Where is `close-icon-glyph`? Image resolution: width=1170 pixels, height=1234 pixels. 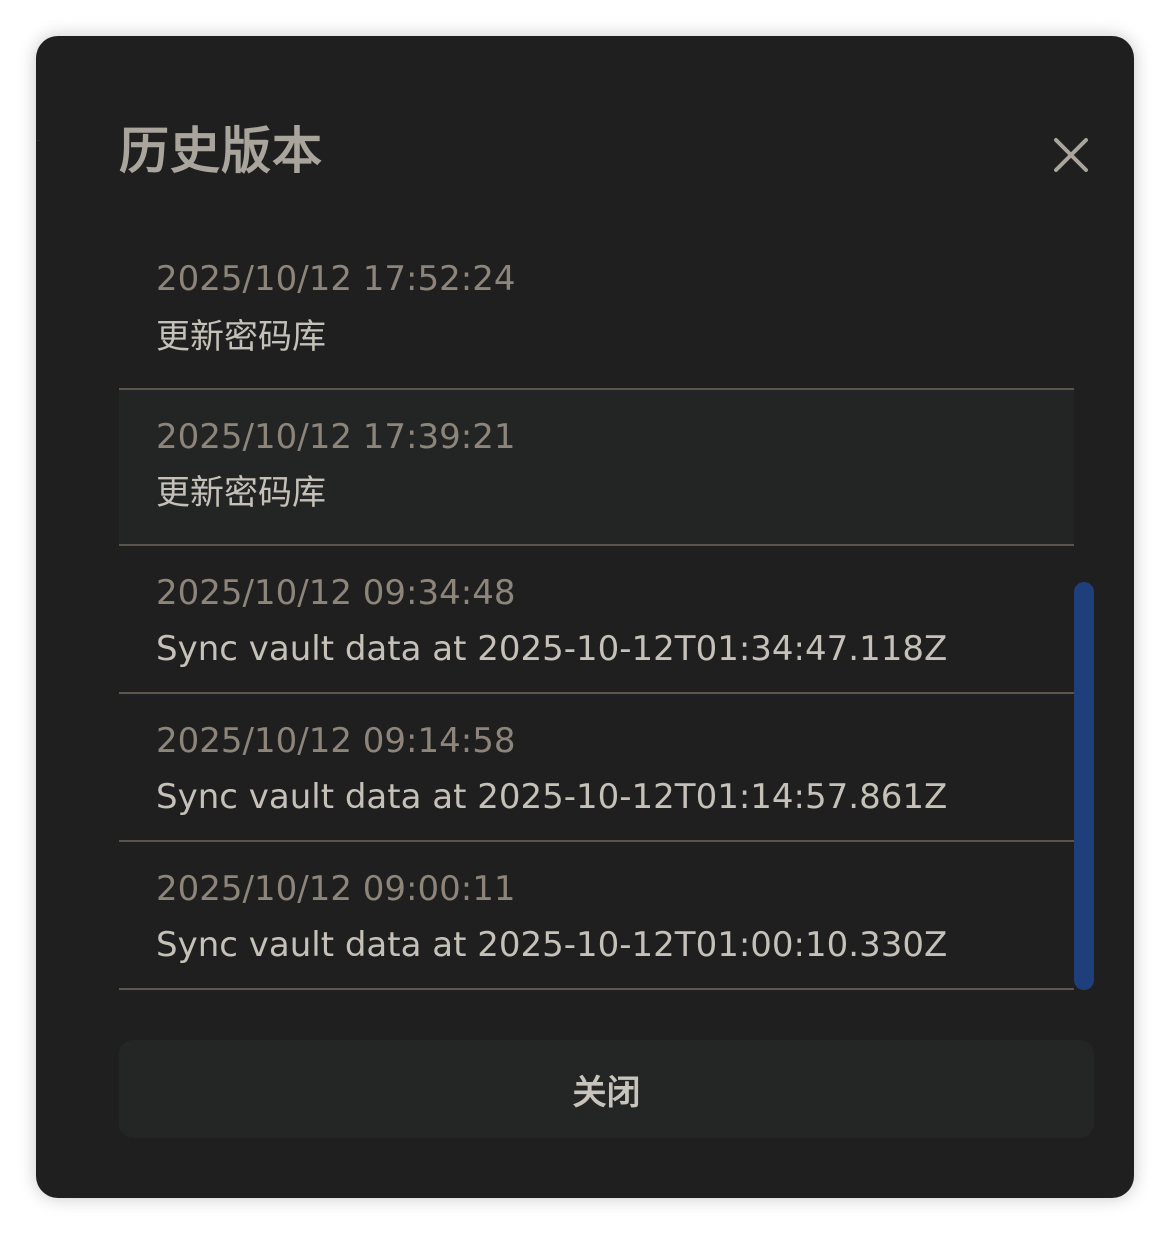 close-icon-glyph is located at coordinates (1071, 155).